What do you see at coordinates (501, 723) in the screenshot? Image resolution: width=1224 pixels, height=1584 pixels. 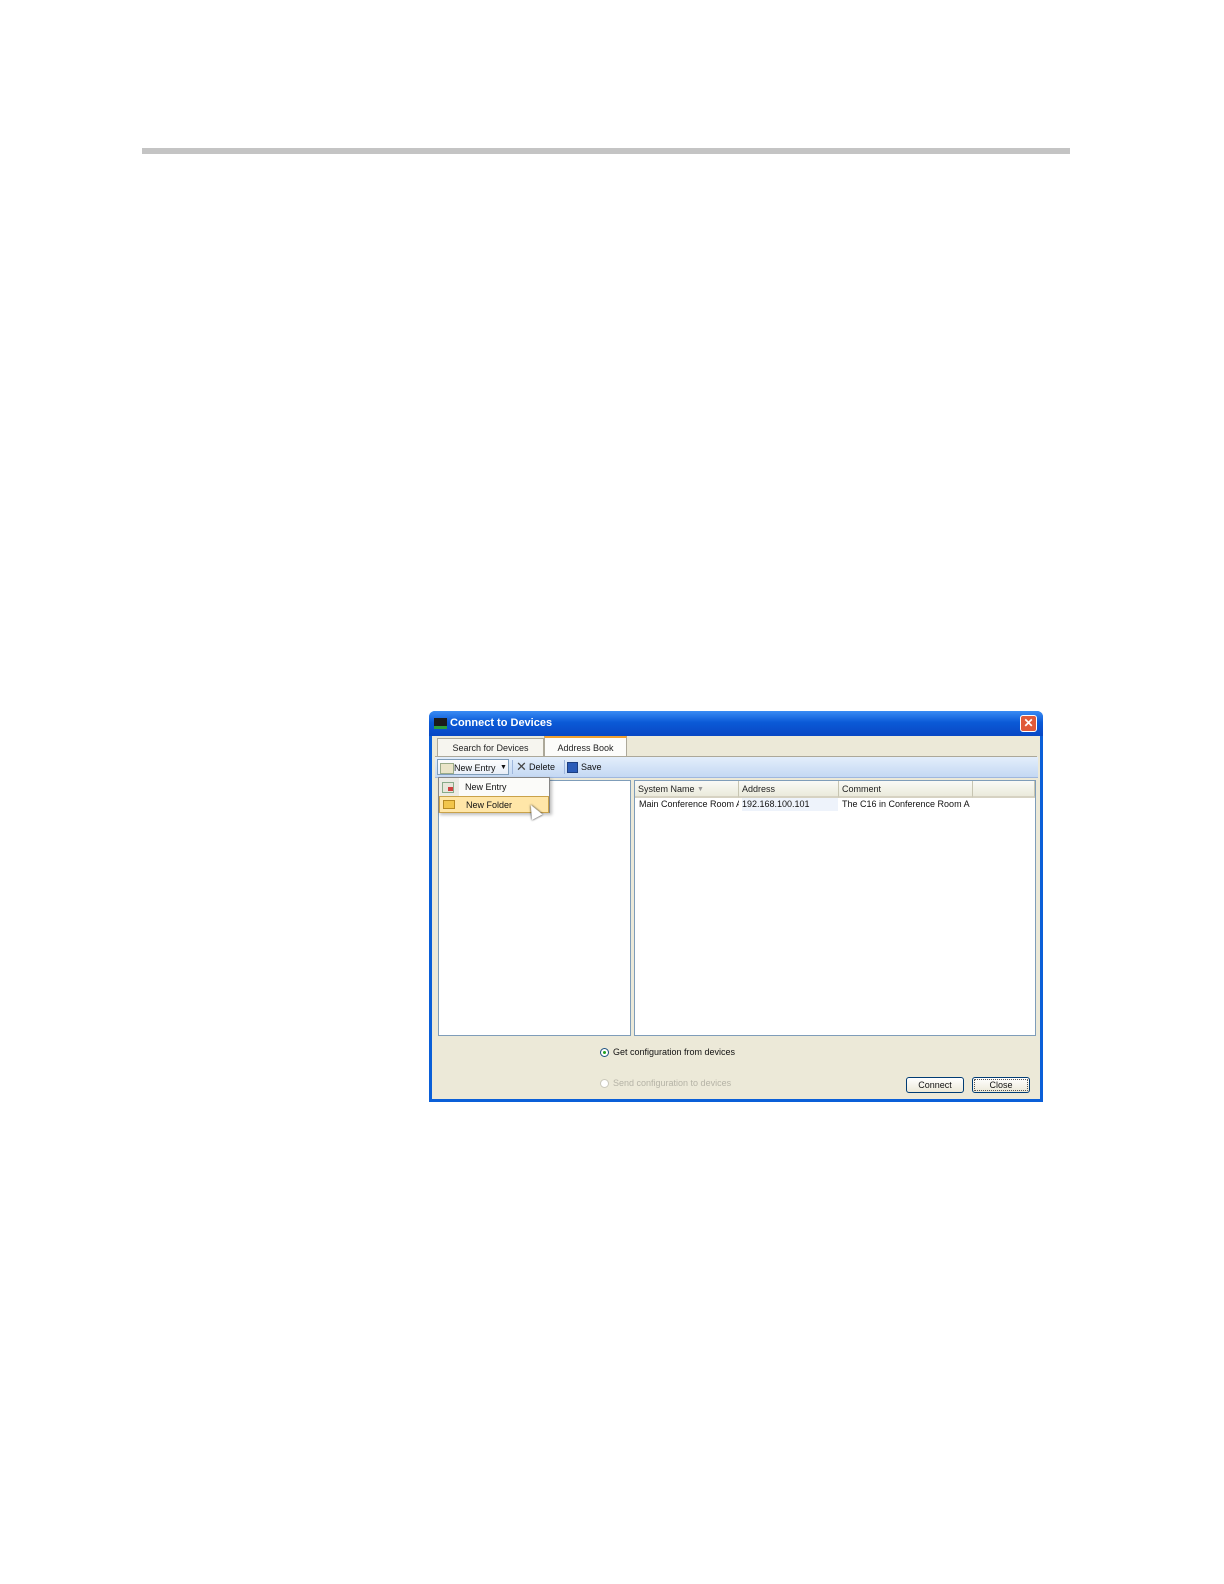 I see `dialog-title: Connect to Devices` at bounding box center [501, 723].